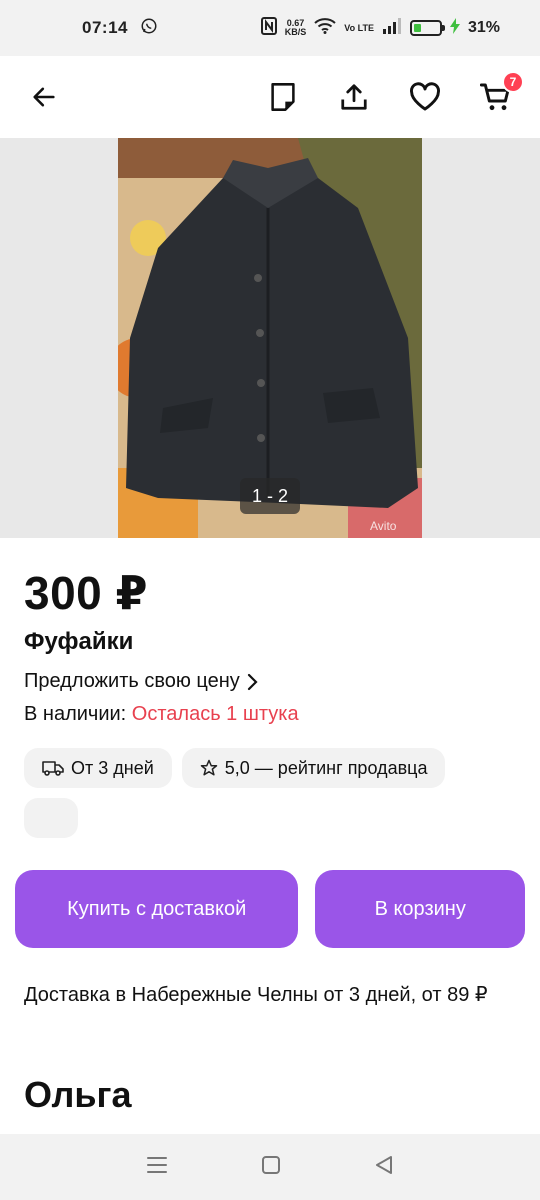 The width and height of the screenshot is (540, 1200). I want to click on note-button, so click(283, 97).